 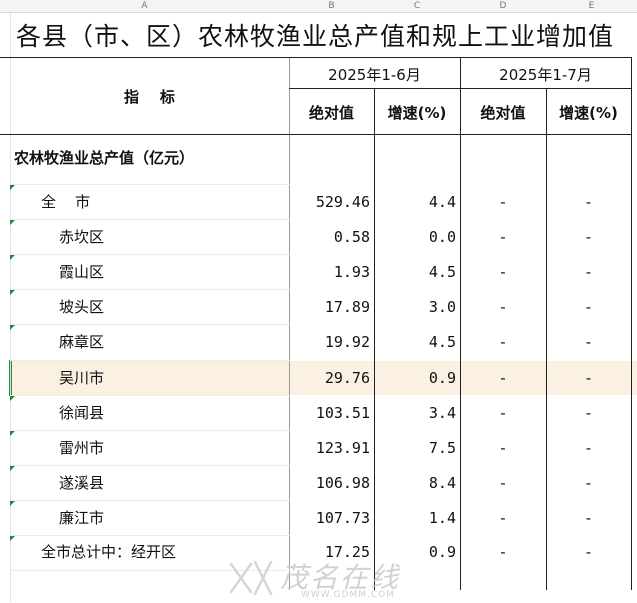 I want to click on row-growth: 4.4, so click(x=415, y=202).